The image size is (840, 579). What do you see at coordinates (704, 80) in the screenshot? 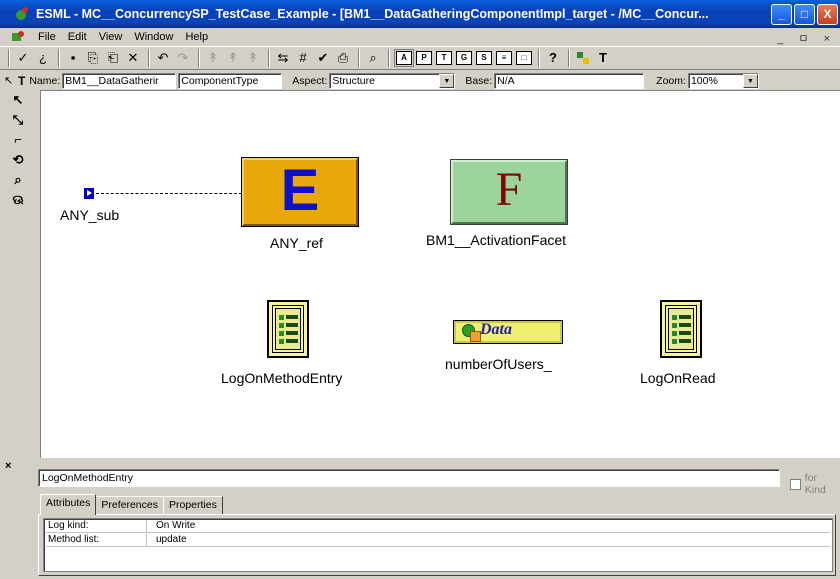
I see `zoom-value: 100%` at bounding box center [704, 80].